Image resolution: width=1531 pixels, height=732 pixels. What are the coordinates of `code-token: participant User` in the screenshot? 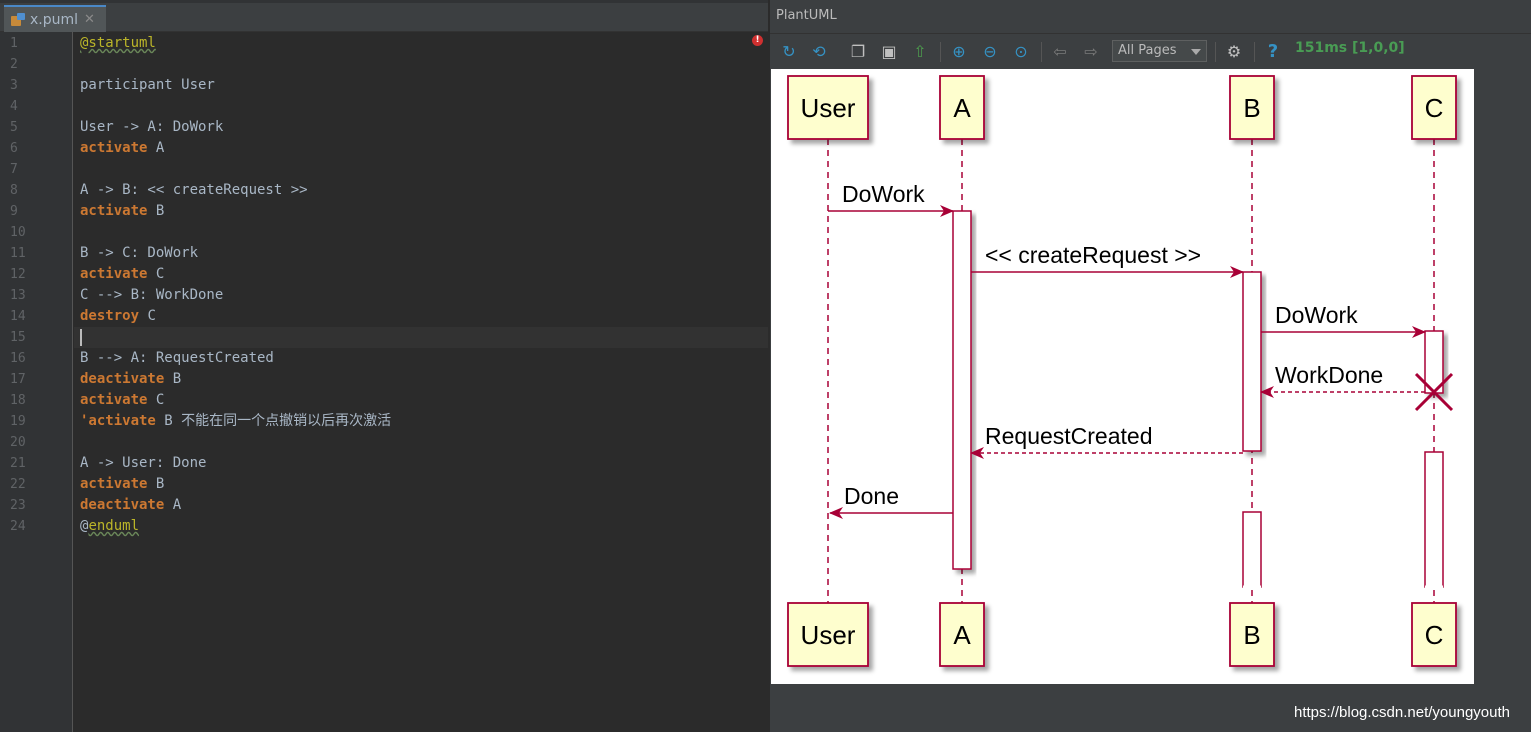 It's located at (147, 85).